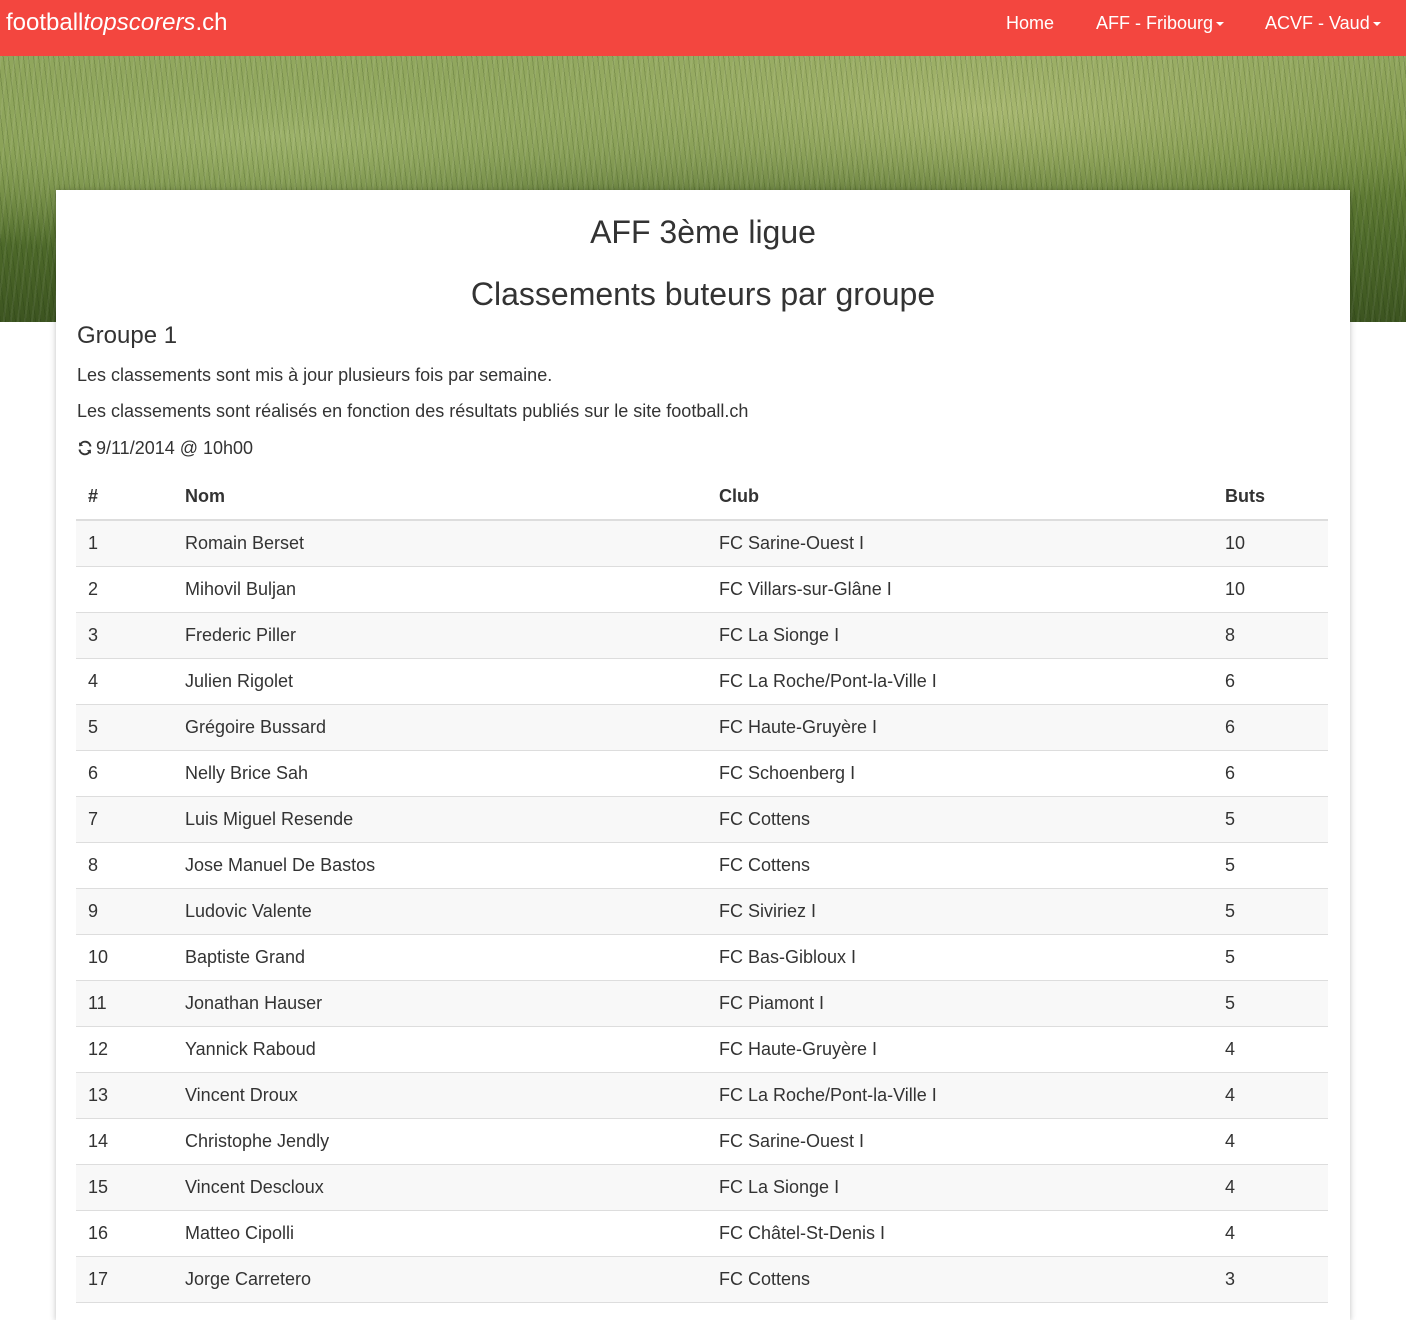 Image resolution: width=1406 pixels, height=1320 pixels. What do you see at coordinates (452, 727) in the screenshot?
I see `cell-name: Grégoire Bussard` at bounding box center [452, 727].